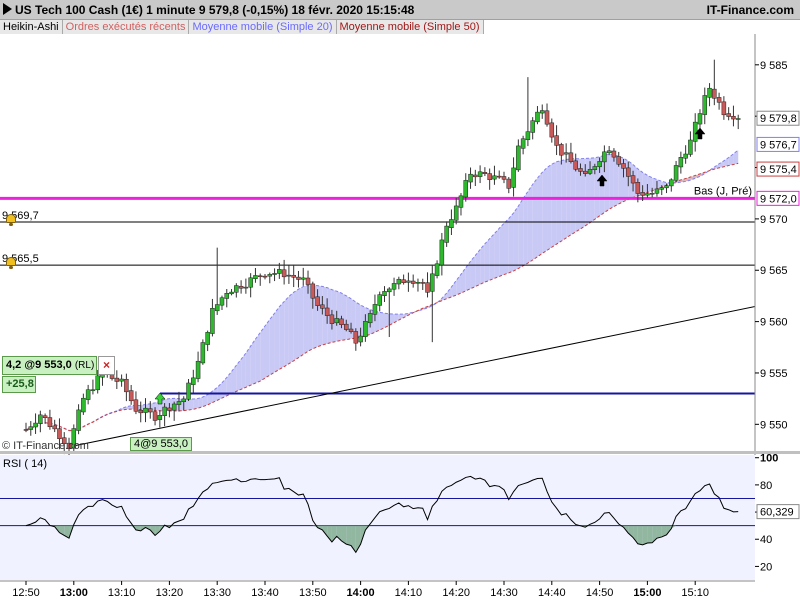 The height and width of the screenshot is (600, 800). I want to click on close-position-icon: ×, so click(106, 365).